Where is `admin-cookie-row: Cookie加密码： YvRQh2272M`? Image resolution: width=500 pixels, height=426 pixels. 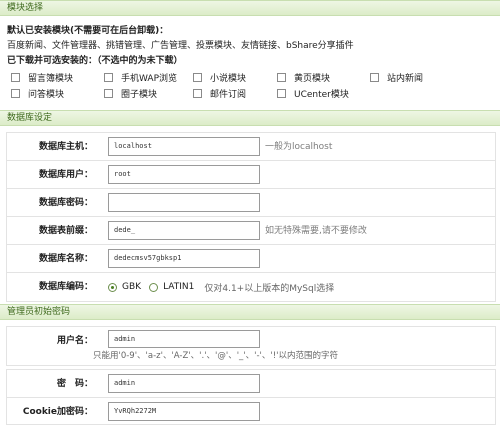 admin-cookie-row: Cookie加密码： YvRQh2272M is located at coordinates (251, 411).